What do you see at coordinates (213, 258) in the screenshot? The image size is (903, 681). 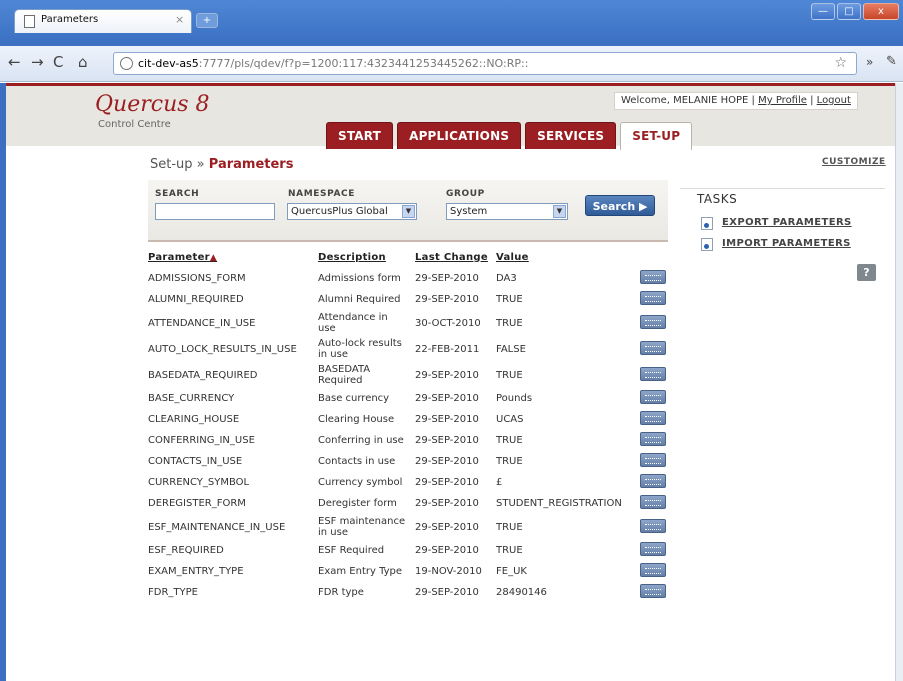 I see `sort-ascending-icon: ▲` at bounding box center [213, 258].